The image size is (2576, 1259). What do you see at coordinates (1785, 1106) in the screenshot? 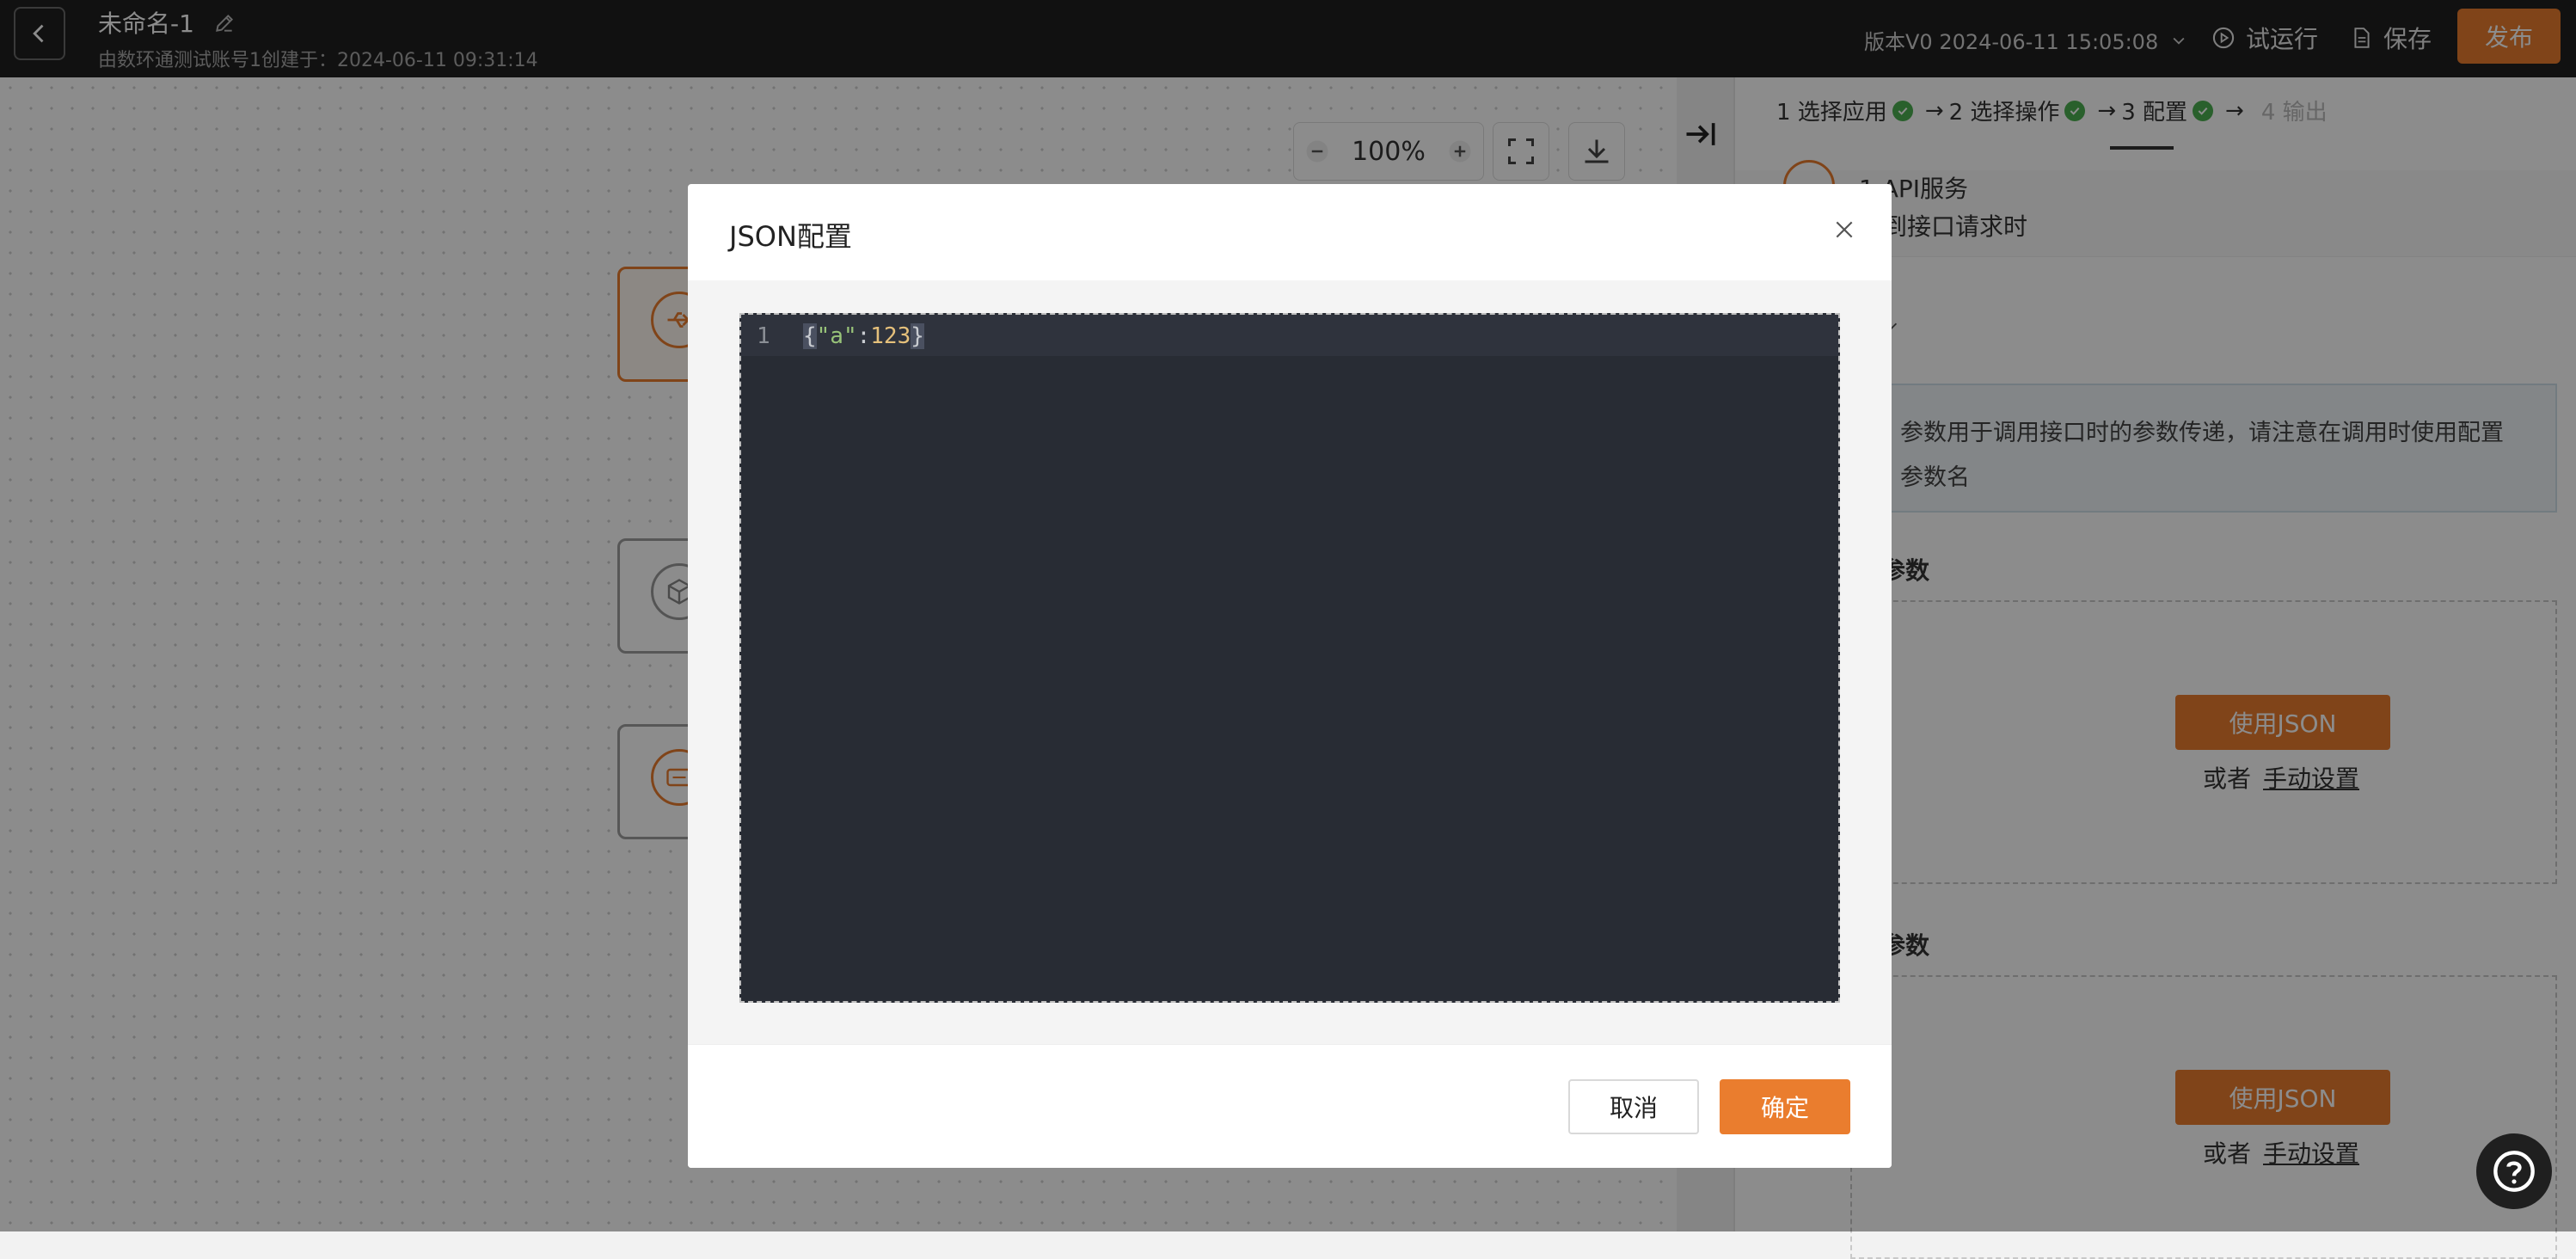
I see `confirm-button: 确定` at bounding box center [1785, 1106].